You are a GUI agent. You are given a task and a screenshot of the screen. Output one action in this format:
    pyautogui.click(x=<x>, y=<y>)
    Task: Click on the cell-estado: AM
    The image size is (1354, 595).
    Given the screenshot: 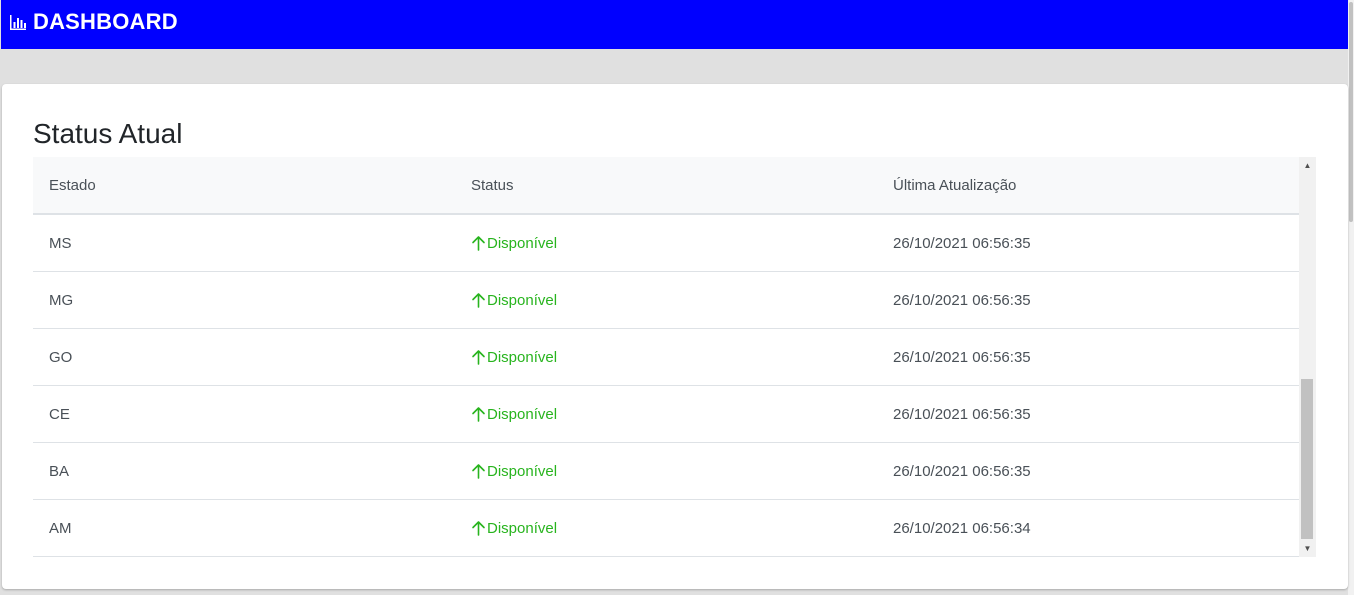 What is the action you would take?
    pyautogui.click(x=244, y=528)
    